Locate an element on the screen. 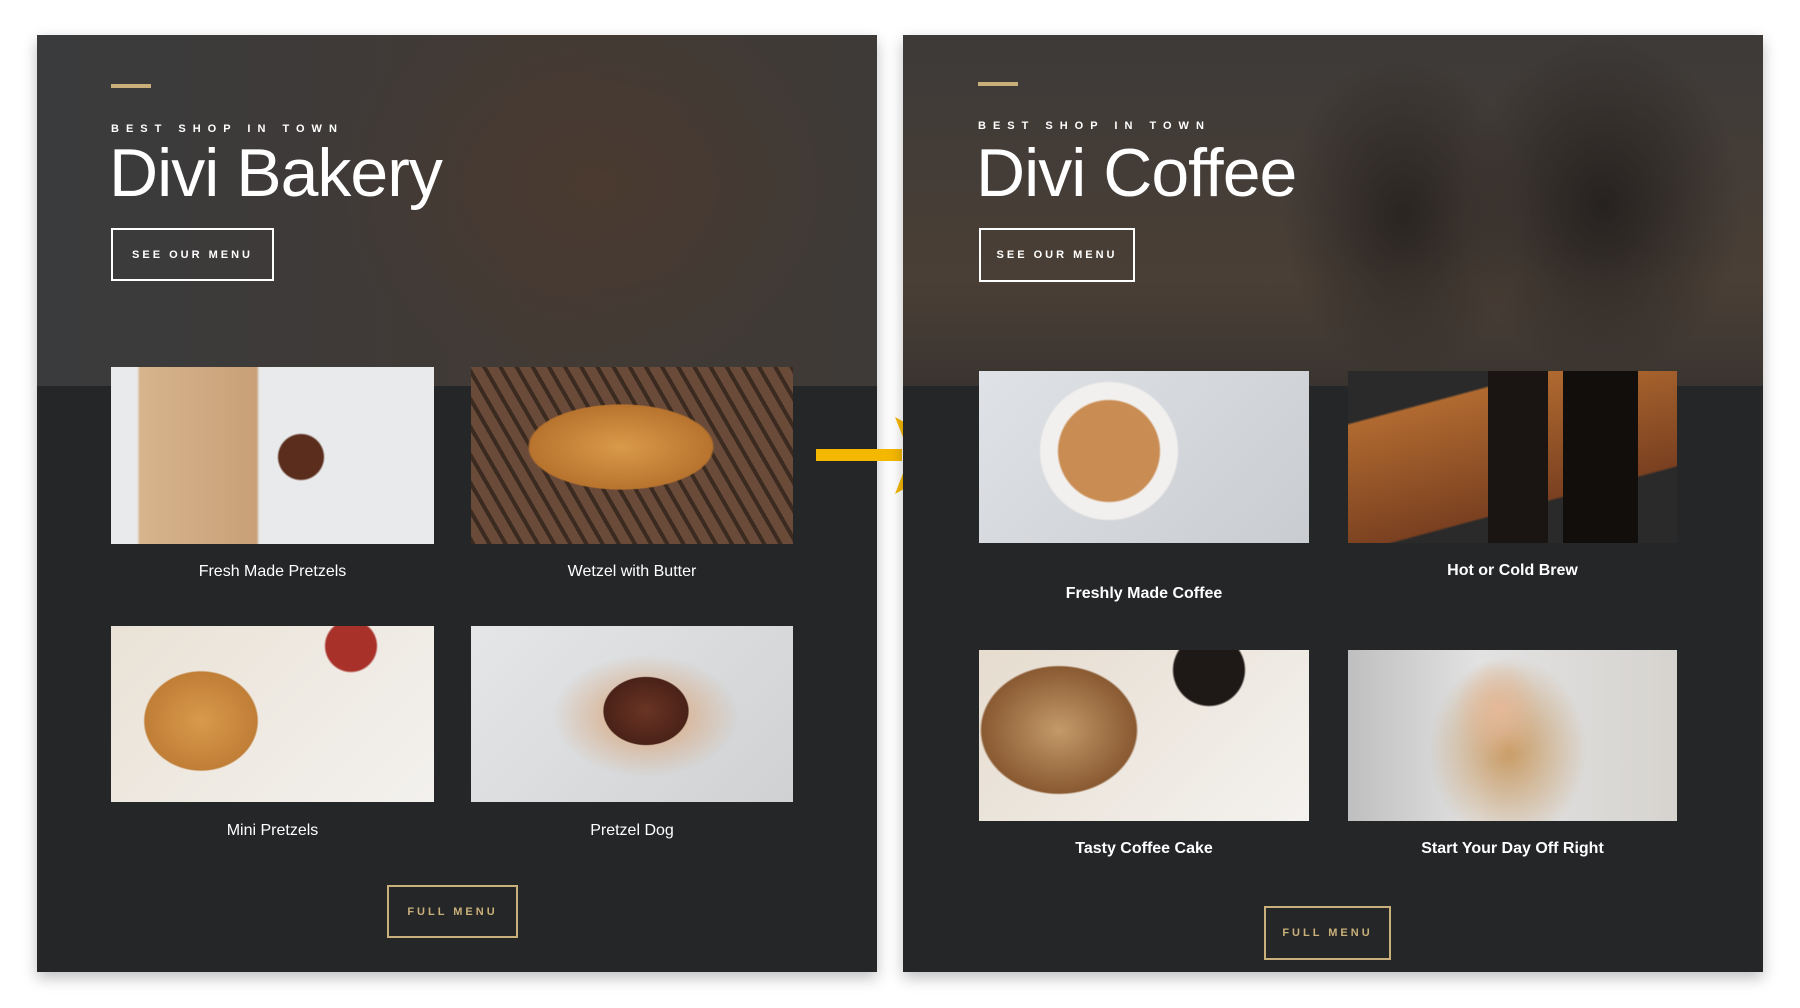 This screenshot has height=1008, width=1800. menu-item-caption: Pretzel Dog is located at coordinates (632, 830).